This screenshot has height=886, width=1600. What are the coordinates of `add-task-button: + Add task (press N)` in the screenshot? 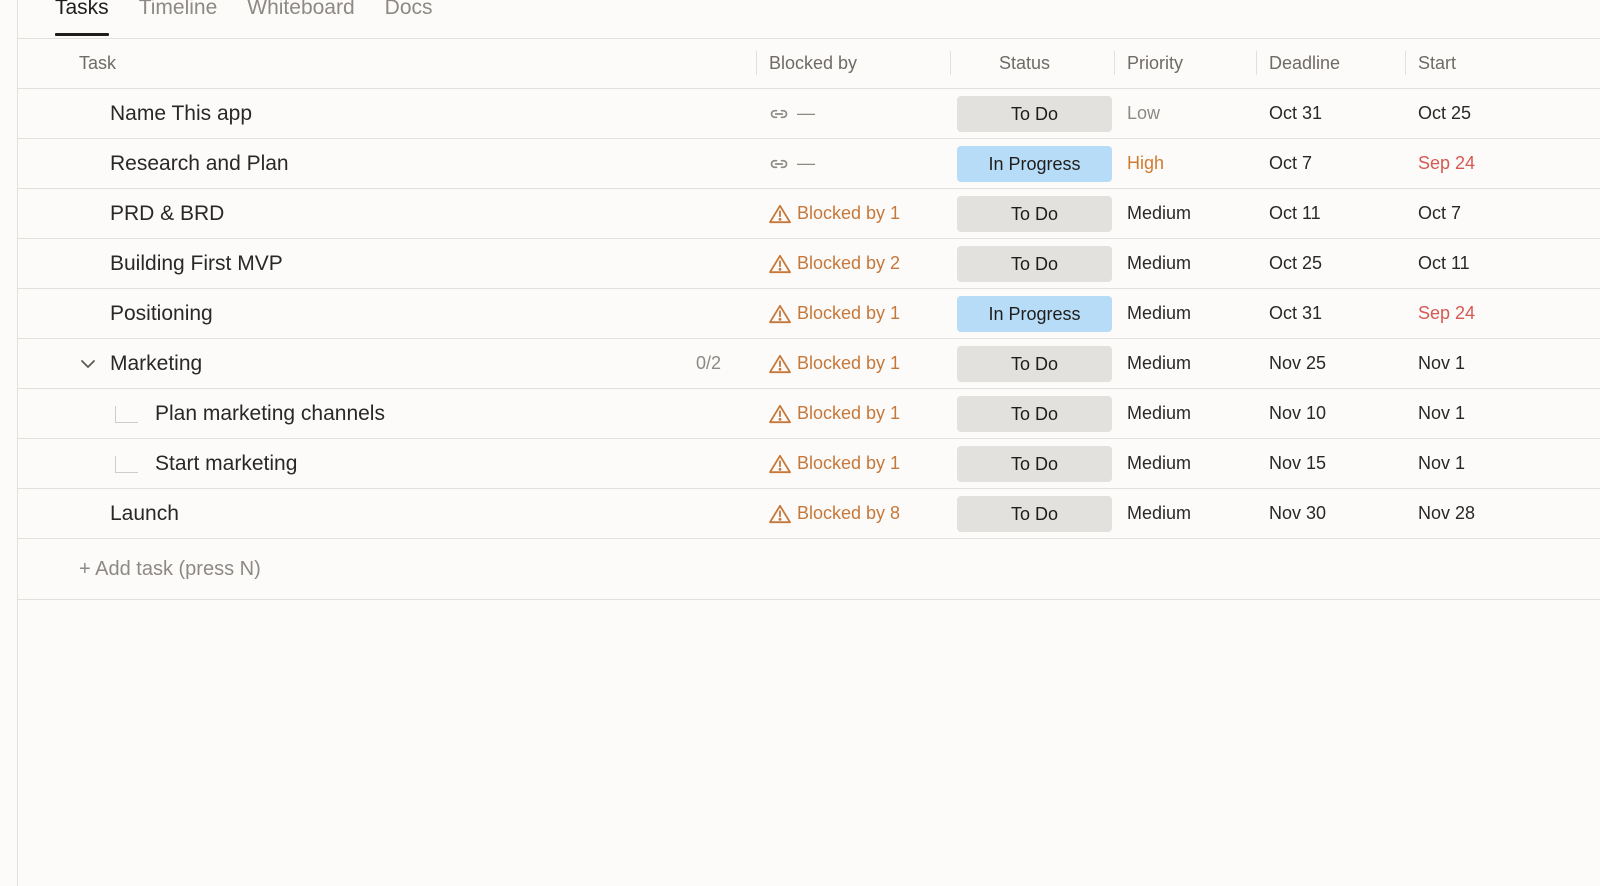 It's located at (170, 569).